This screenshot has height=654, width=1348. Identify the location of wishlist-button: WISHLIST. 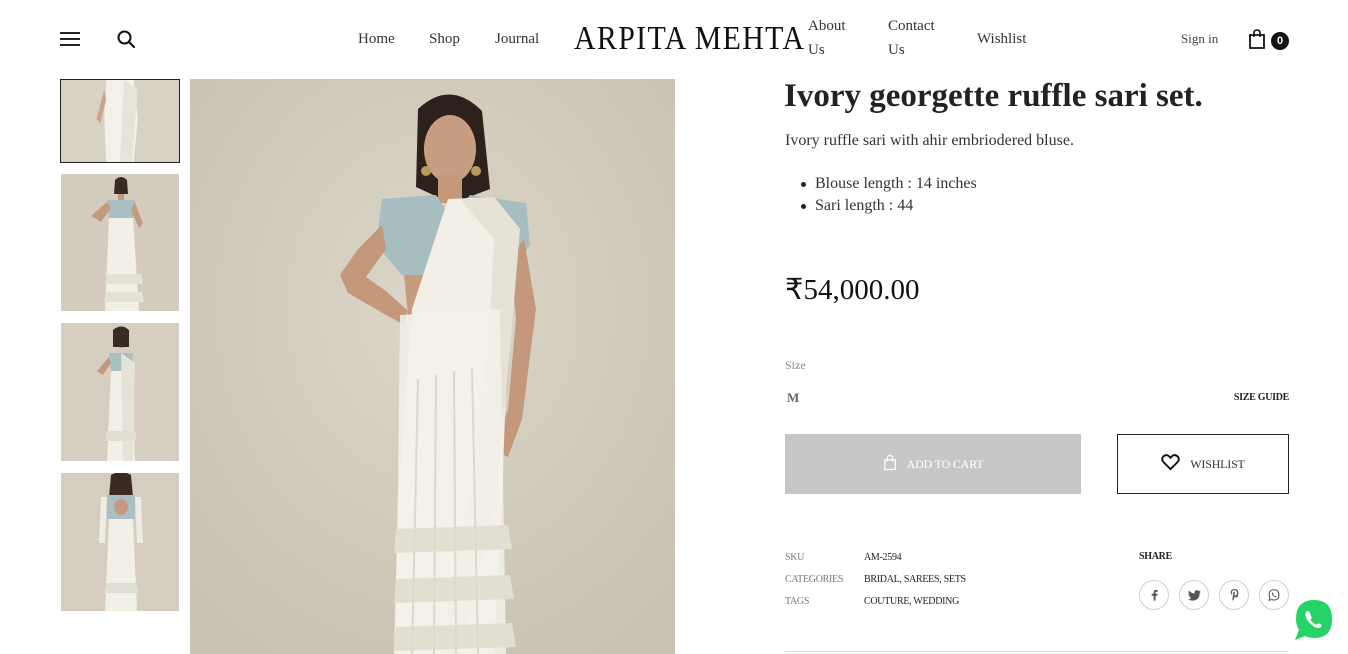
(1203, 464).